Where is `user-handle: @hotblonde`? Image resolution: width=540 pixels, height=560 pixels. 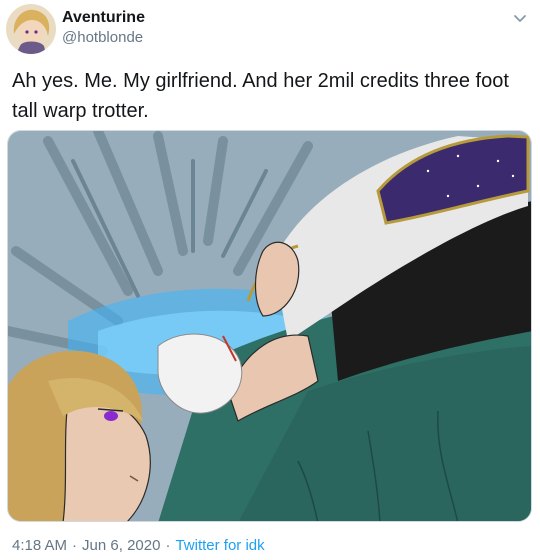 user-handle: @hotblonde is located at coordinates (103, 38).